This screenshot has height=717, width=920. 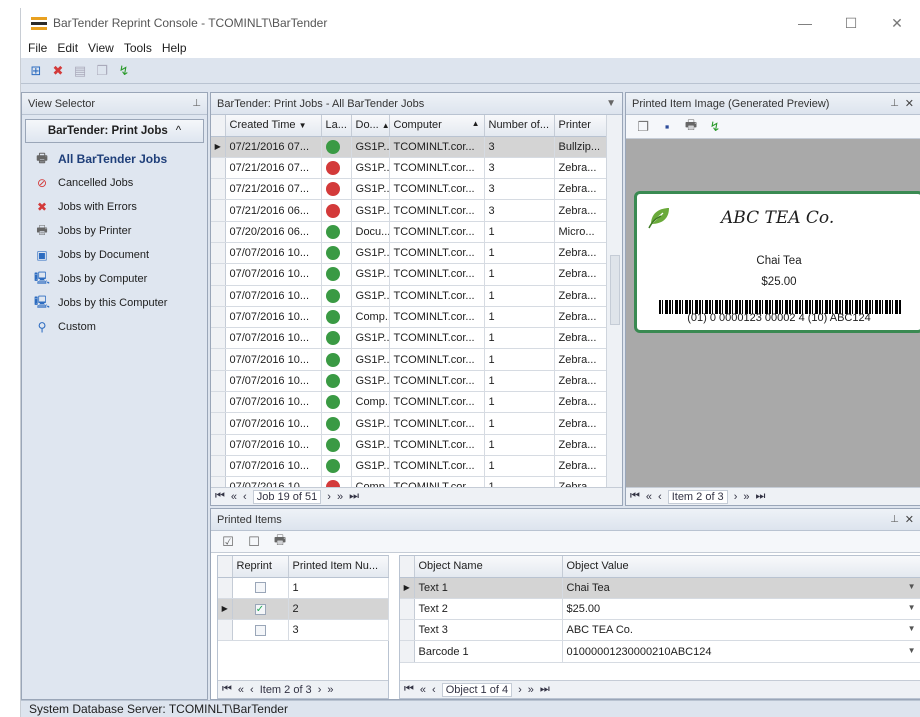 I want to click on uncheck-all-icon: ☐, so click(x=254, y=542).